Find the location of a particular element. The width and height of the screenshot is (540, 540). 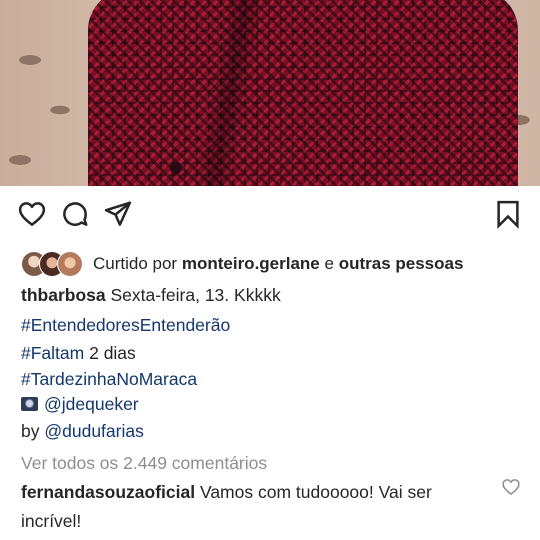

share-icon is located at coordinates (118, 213).